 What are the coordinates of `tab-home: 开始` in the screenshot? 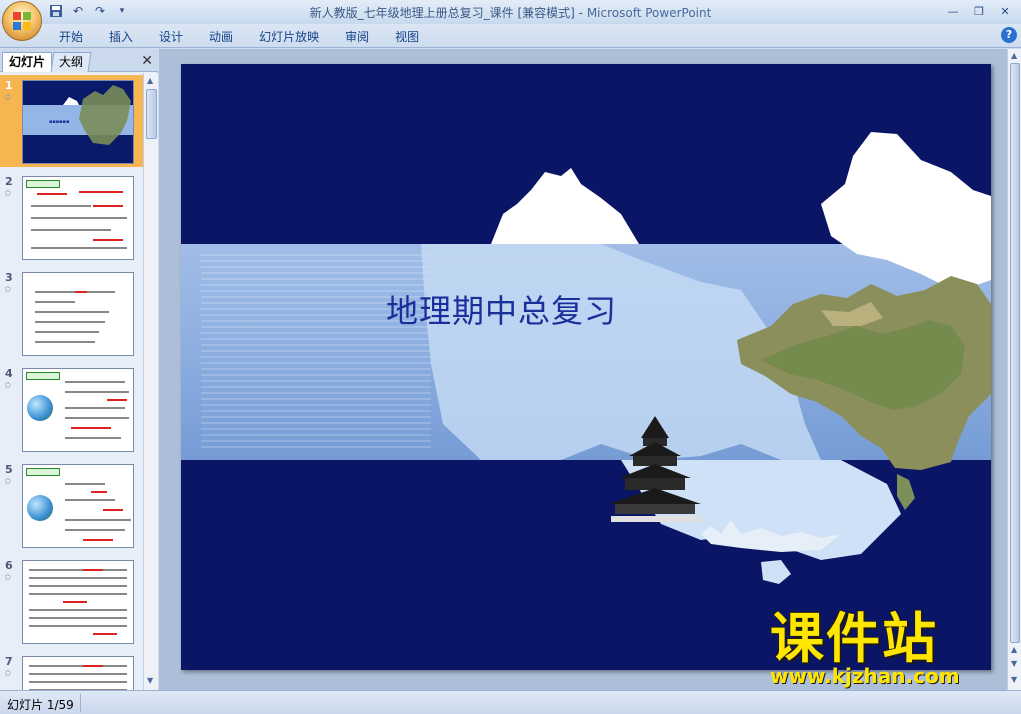 It's located at (71, 37).